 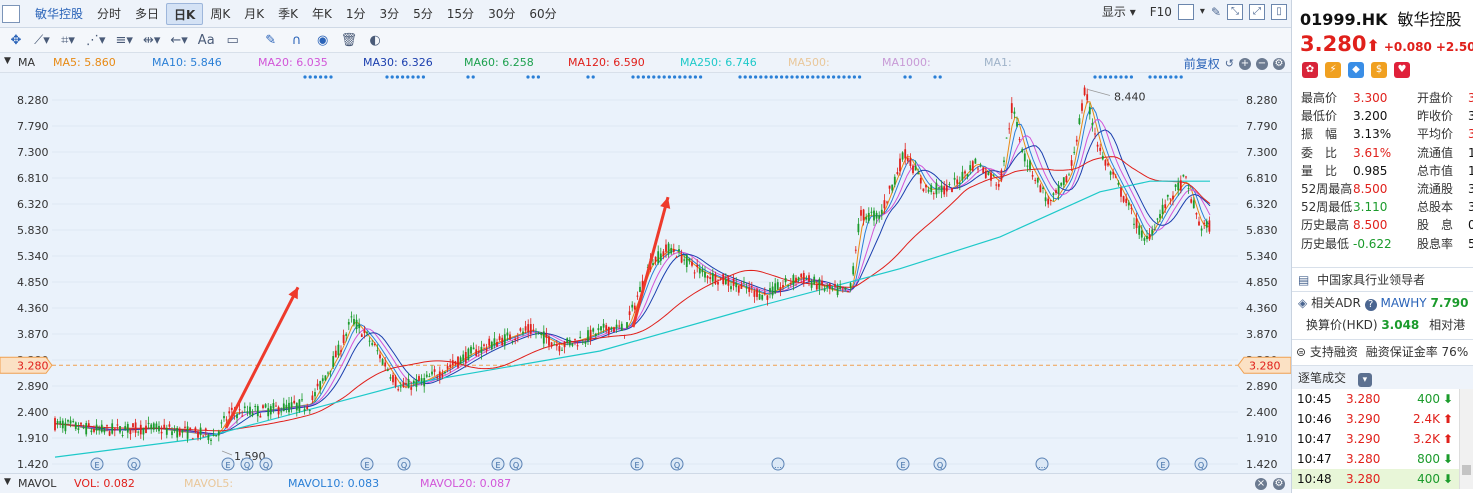 What do you see at coordinates (542, 14) in the screenshot?
I see `period-tab: 60分` at bounding box center [542, 14].